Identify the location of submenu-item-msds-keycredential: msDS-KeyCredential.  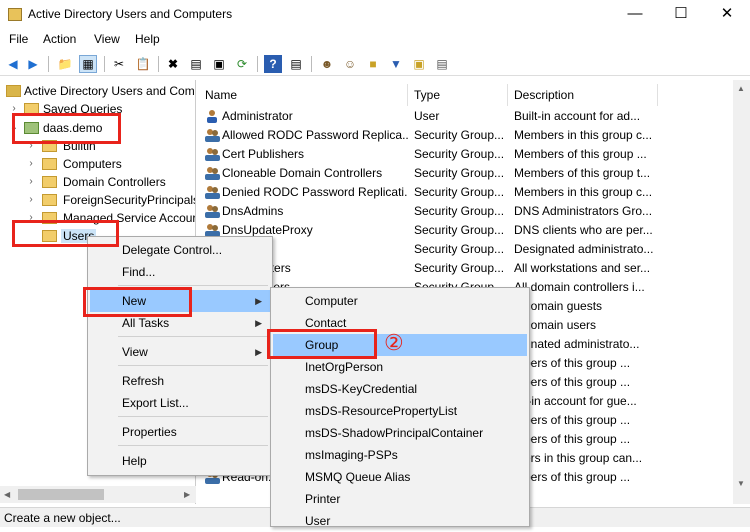
(400, 389).